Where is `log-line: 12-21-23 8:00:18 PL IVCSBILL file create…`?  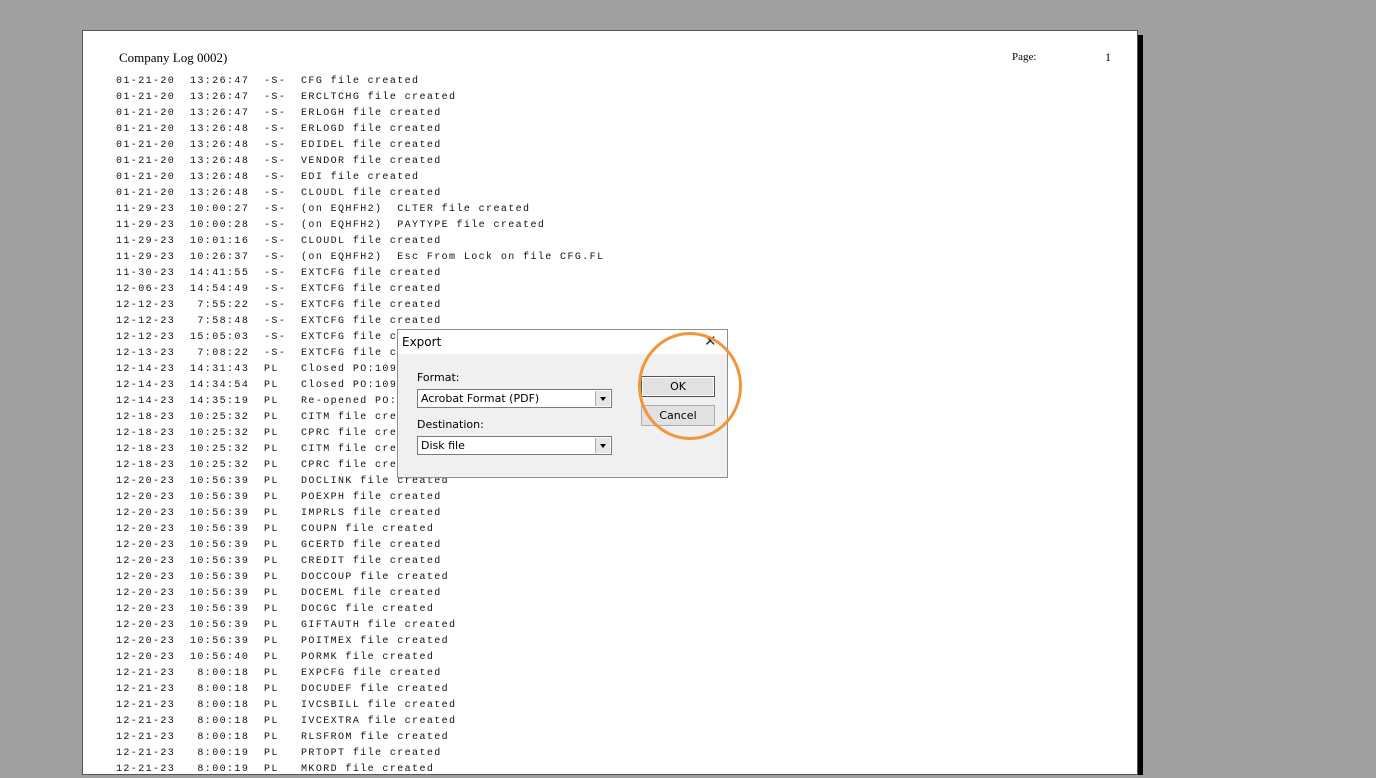
log-line: 12-21-23 8:00:18 PL IVCSBILL file create… is located at coordinates (286, 705).